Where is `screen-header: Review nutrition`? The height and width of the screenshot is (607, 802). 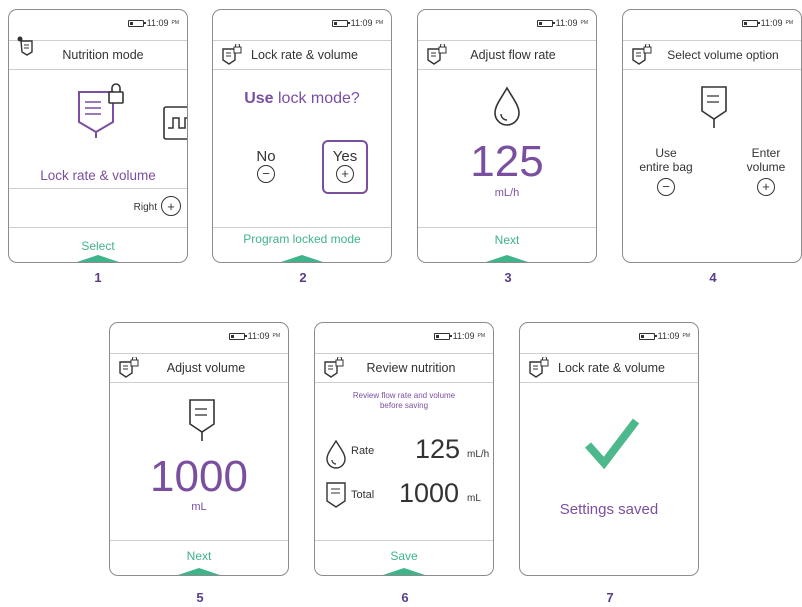 screen-header: Review nutrition is located at coordinates (404, 368).